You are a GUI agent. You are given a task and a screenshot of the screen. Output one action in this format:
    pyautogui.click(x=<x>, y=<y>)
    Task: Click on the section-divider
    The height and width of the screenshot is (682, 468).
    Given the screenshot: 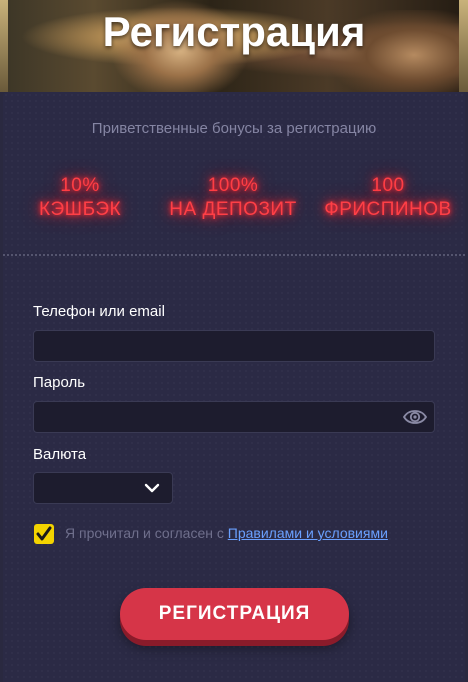 What is the action you would take?
    pyautogui.click(x=234, y=255)
    